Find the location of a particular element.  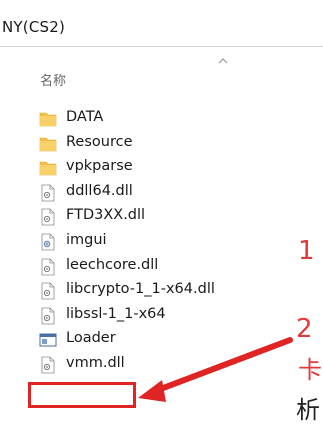

step-2-label: 2 is located at coordinates (304, 329).